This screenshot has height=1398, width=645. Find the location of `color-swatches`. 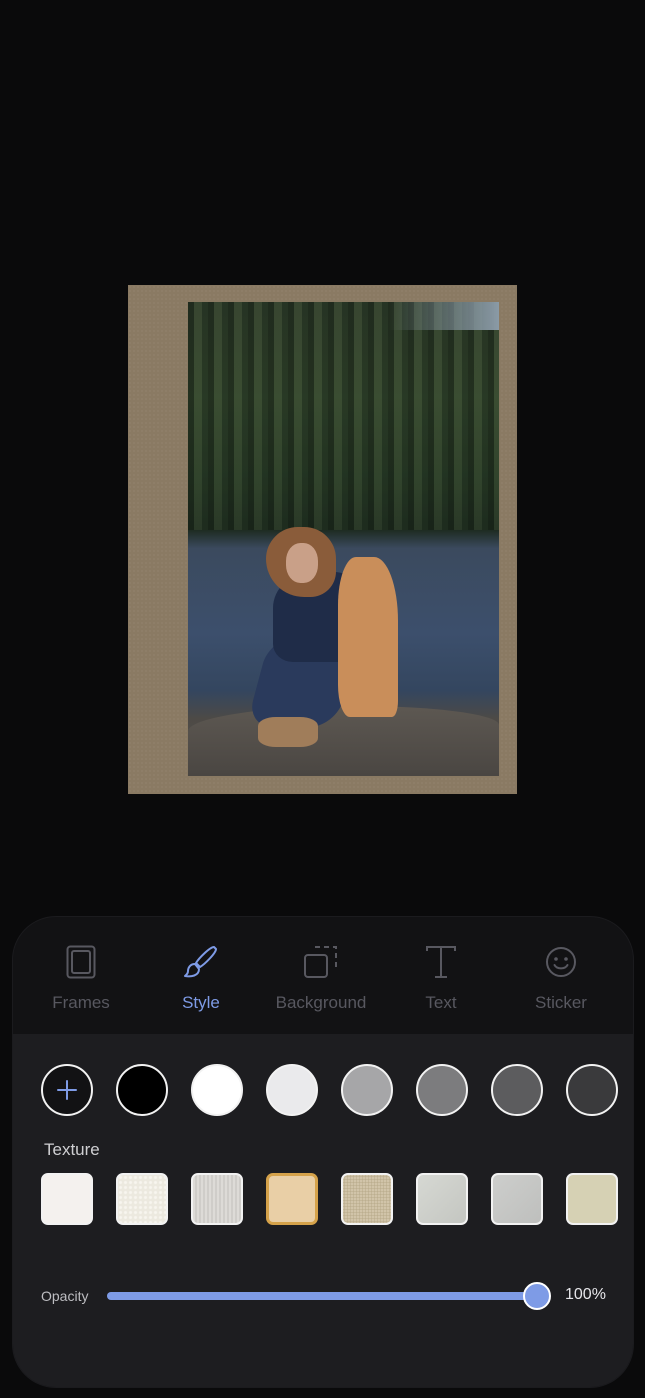

color-swatches is located at coordinates (329, 1090).